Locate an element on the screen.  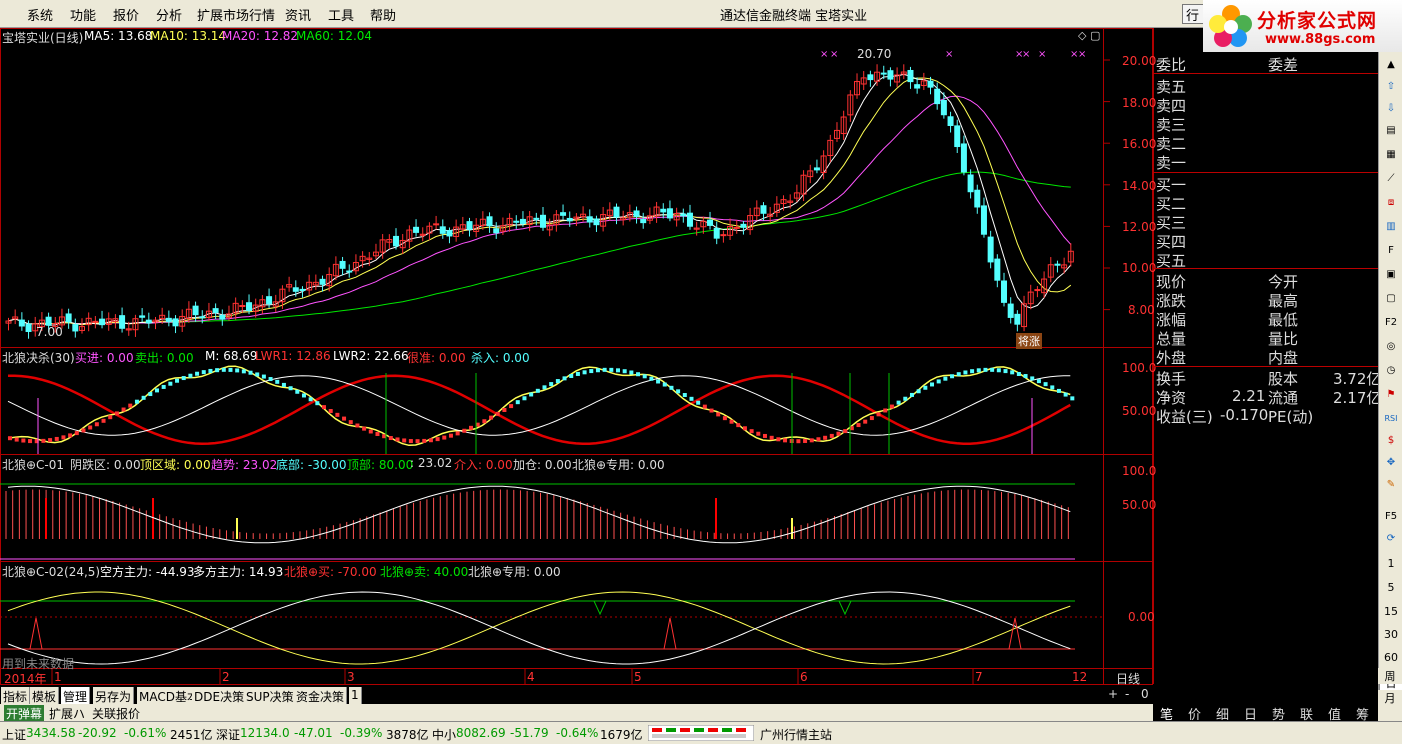
arrow-down-icon: ⇩ is located at coordinates (1391, 109).